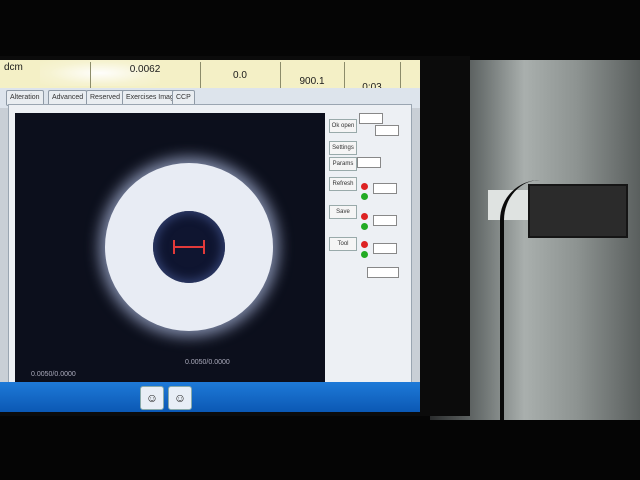 The height and width of the screenshot is (480, 640). What do you see at coordinates (343, 164) in the screenshot?
I see `params-button: Params` at bounding box center [343, 164].